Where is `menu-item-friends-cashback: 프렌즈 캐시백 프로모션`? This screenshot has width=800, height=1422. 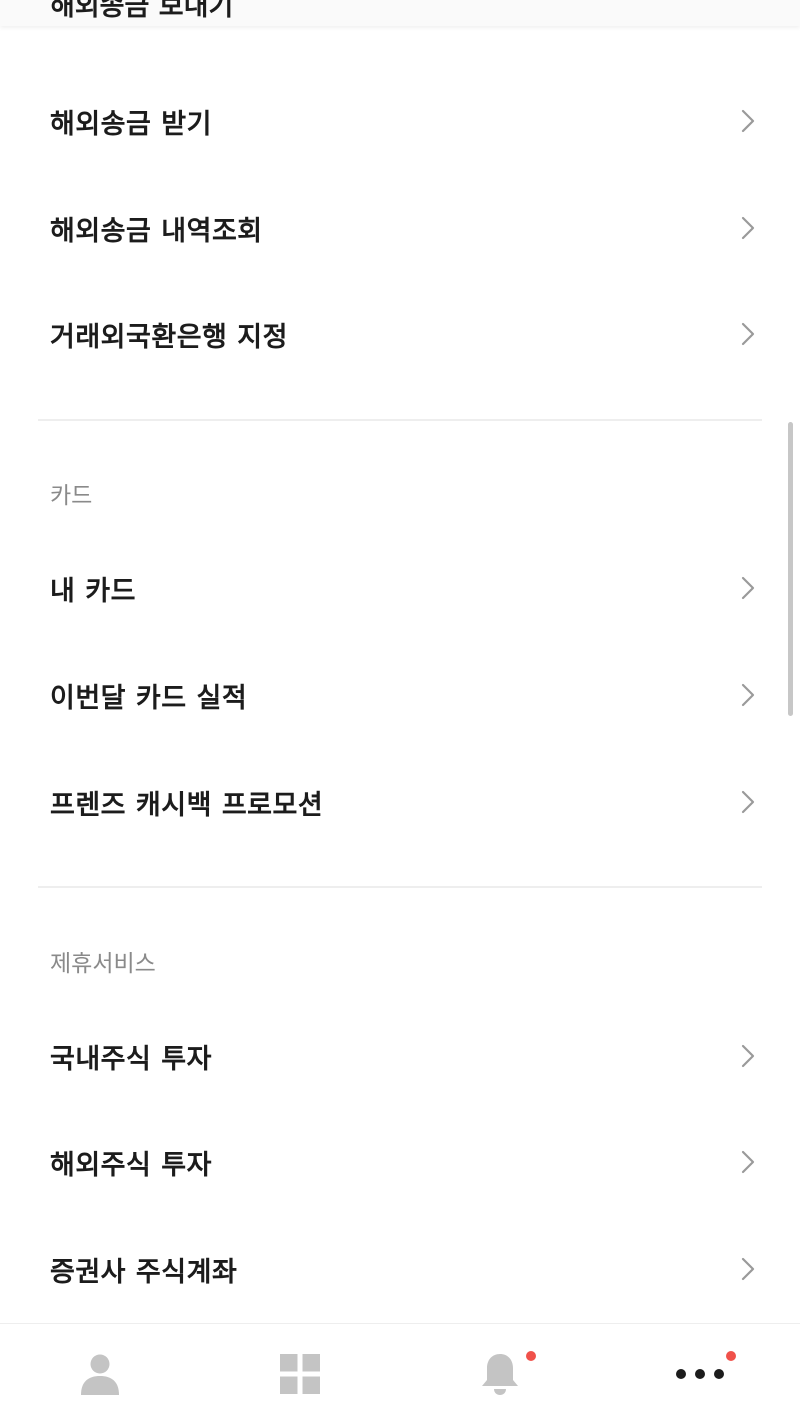 menu-item-friends-cashback: 프렌즈 캐시백 프로모션 is located at coordinates (400, 802).